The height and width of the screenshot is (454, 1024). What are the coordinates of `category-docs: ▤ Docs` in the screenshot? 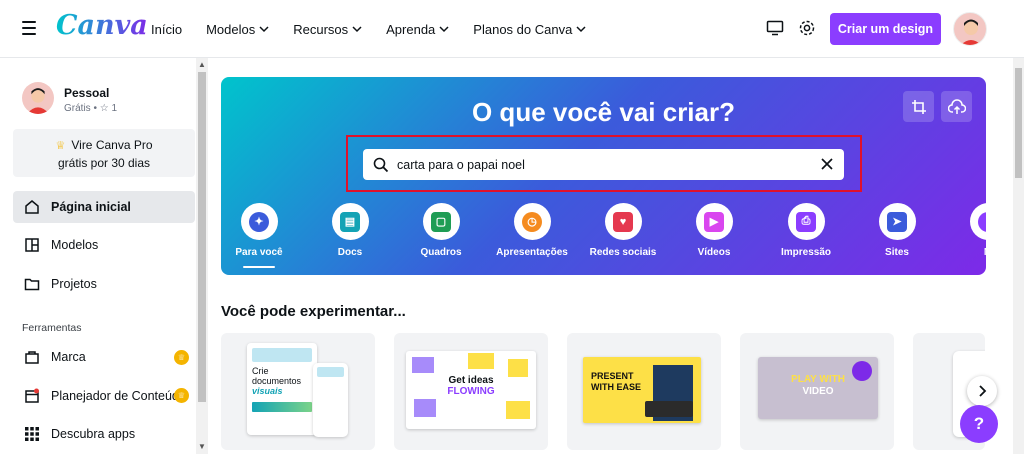 It's located at (350, 230).